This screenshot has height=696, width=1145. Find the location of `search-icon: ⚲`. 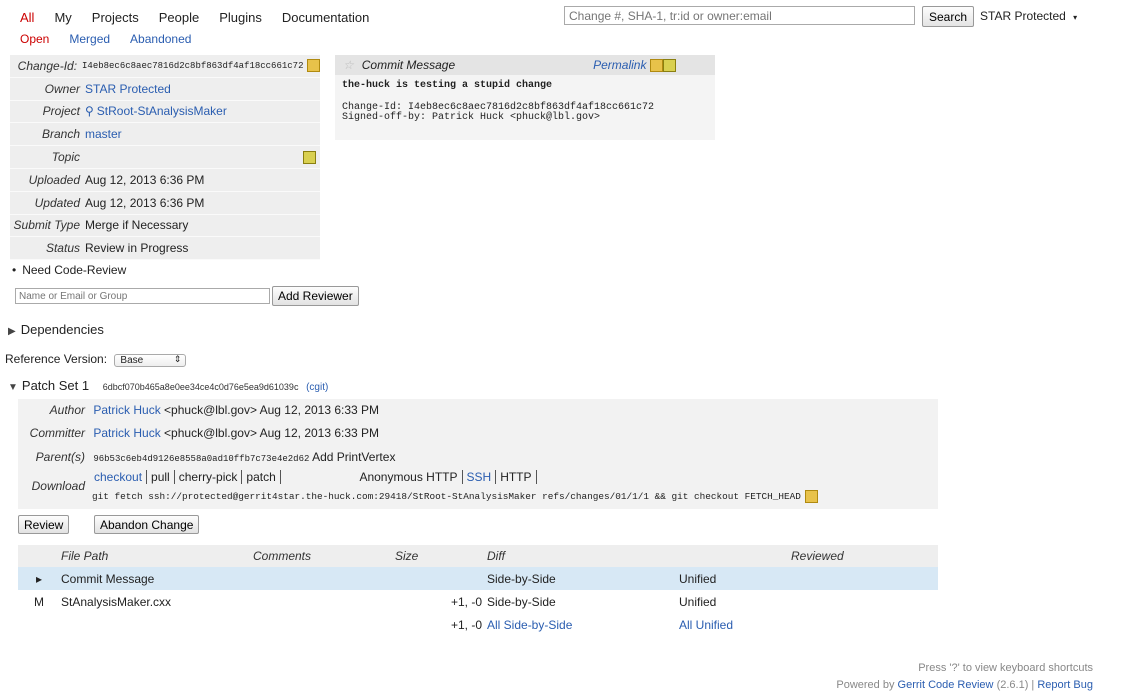

search-icon: ⚲ is located at coordinates (89, 111).